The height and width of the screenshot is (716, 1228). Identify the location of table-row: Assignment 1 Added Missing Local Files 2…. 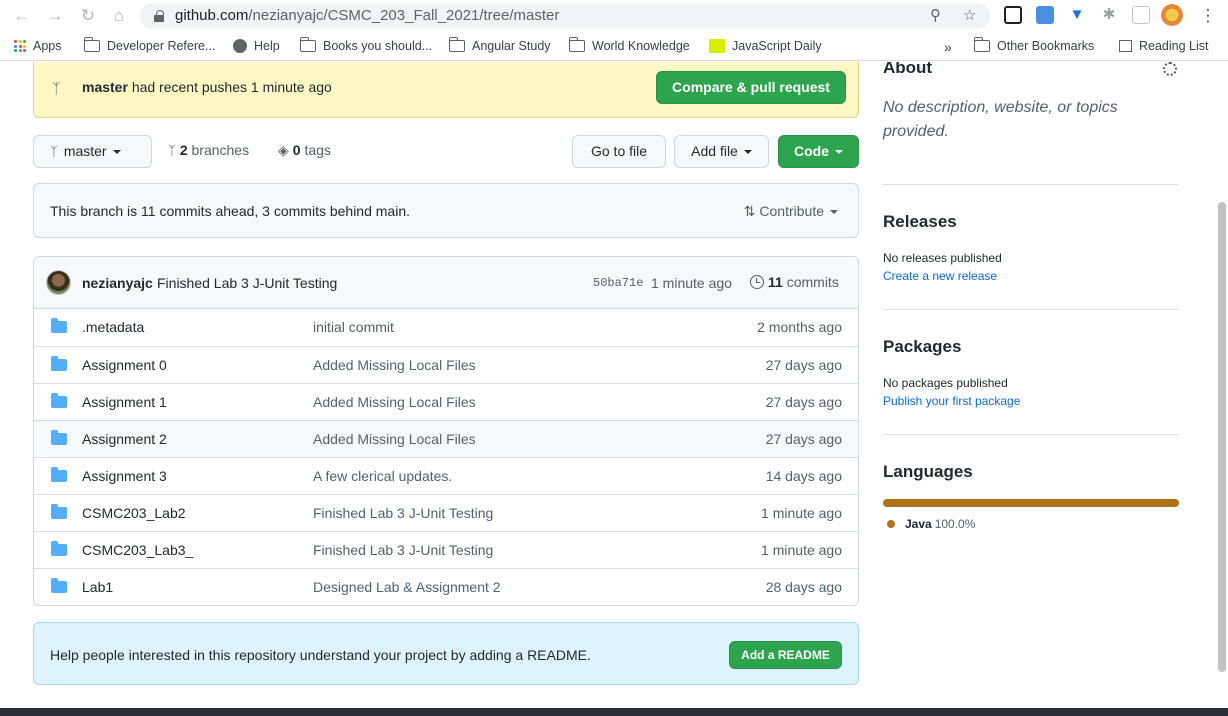
(446, 401).